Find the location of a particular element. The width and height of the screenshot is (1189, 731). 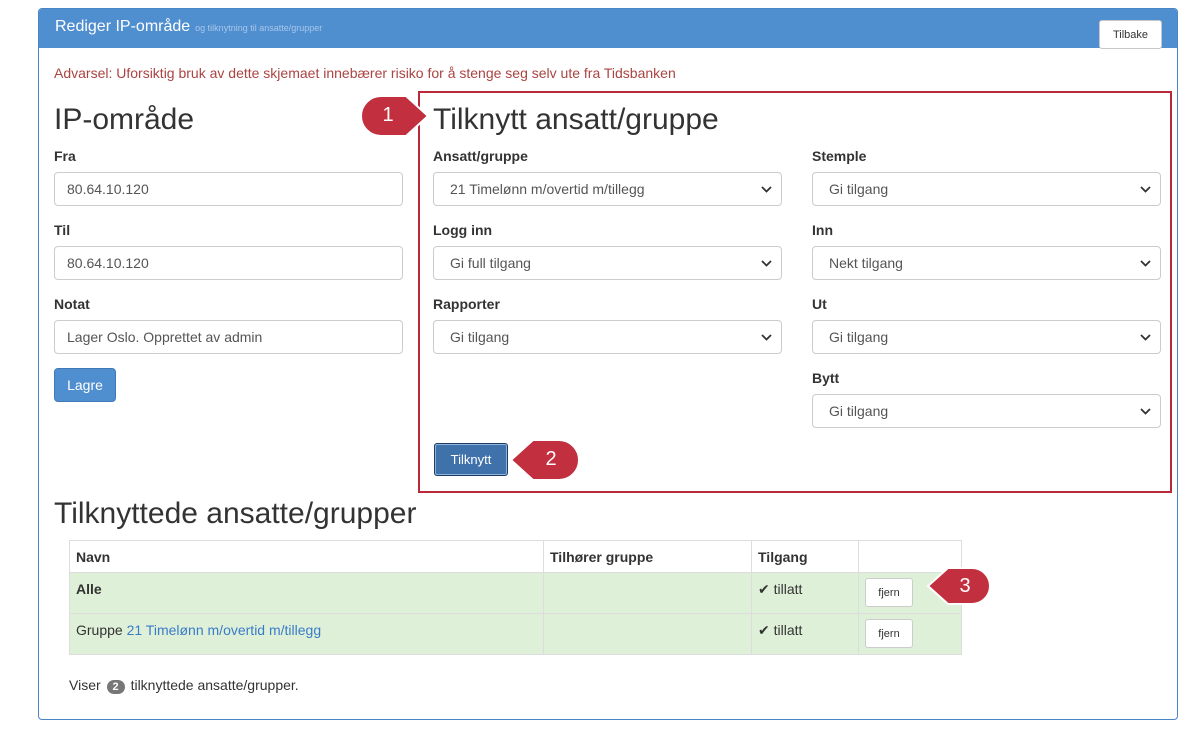

connect-heading: Tilknytt ansatt/gruppe is located at coordinates (576, 119).